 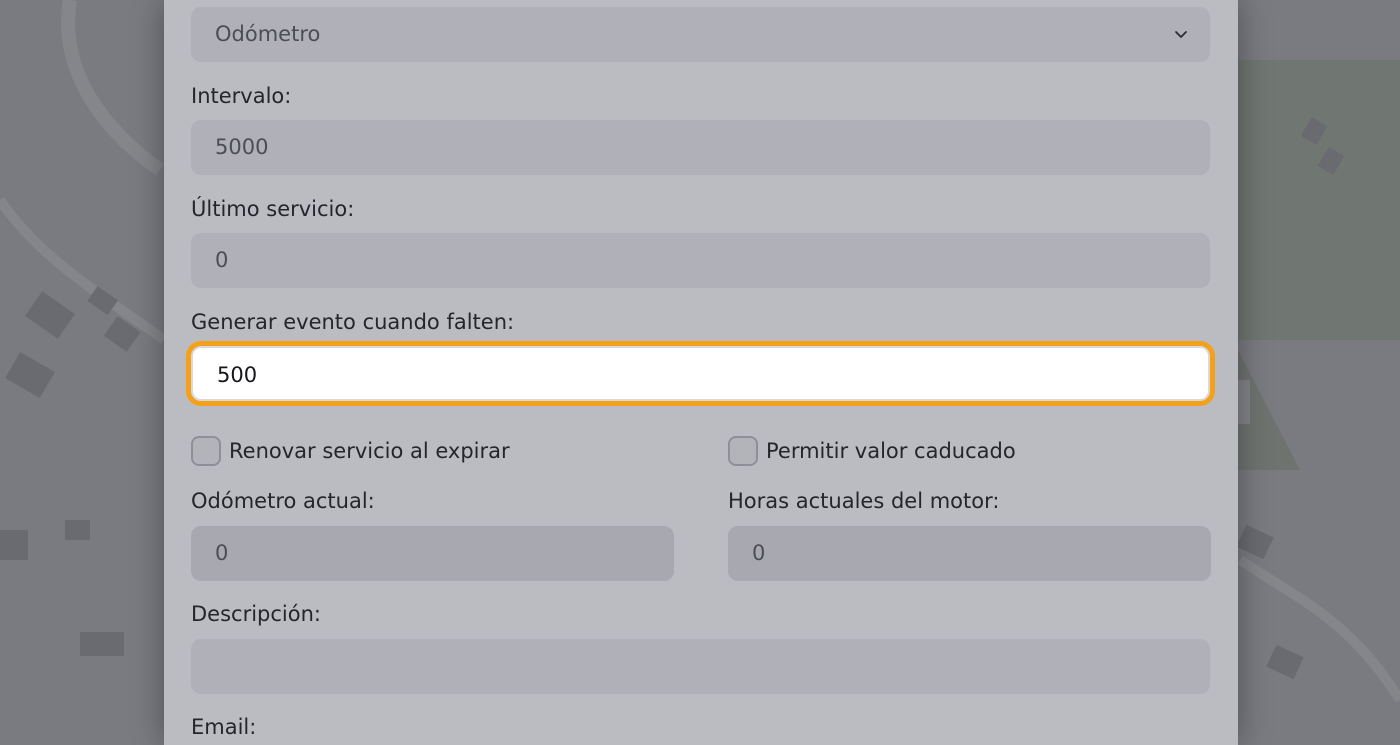 What do you see at coordinates (206, 451) in the screenshot?
I see `renew-service-checkbox` at bounding box center [206, 451].